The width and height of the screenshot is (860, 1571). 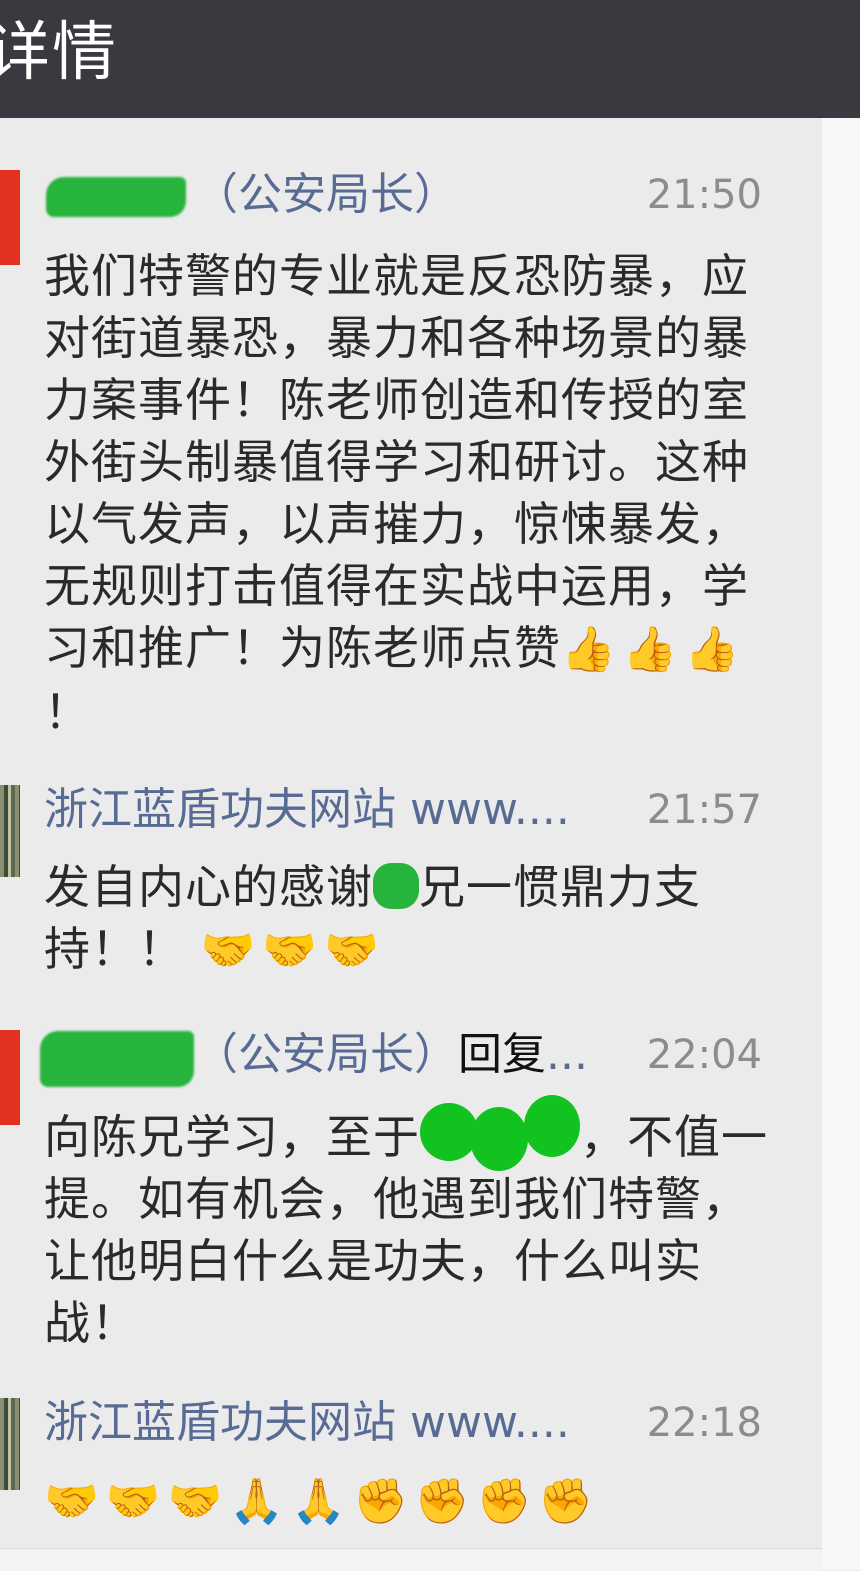 I want to click on comment-item: 浙江蓝盾功夫网站 www.... 22:18 🤝 🤝 🤝 🙏 🙏 ✊ ✊ ✊ ✊, so click(x=411, y=1468).